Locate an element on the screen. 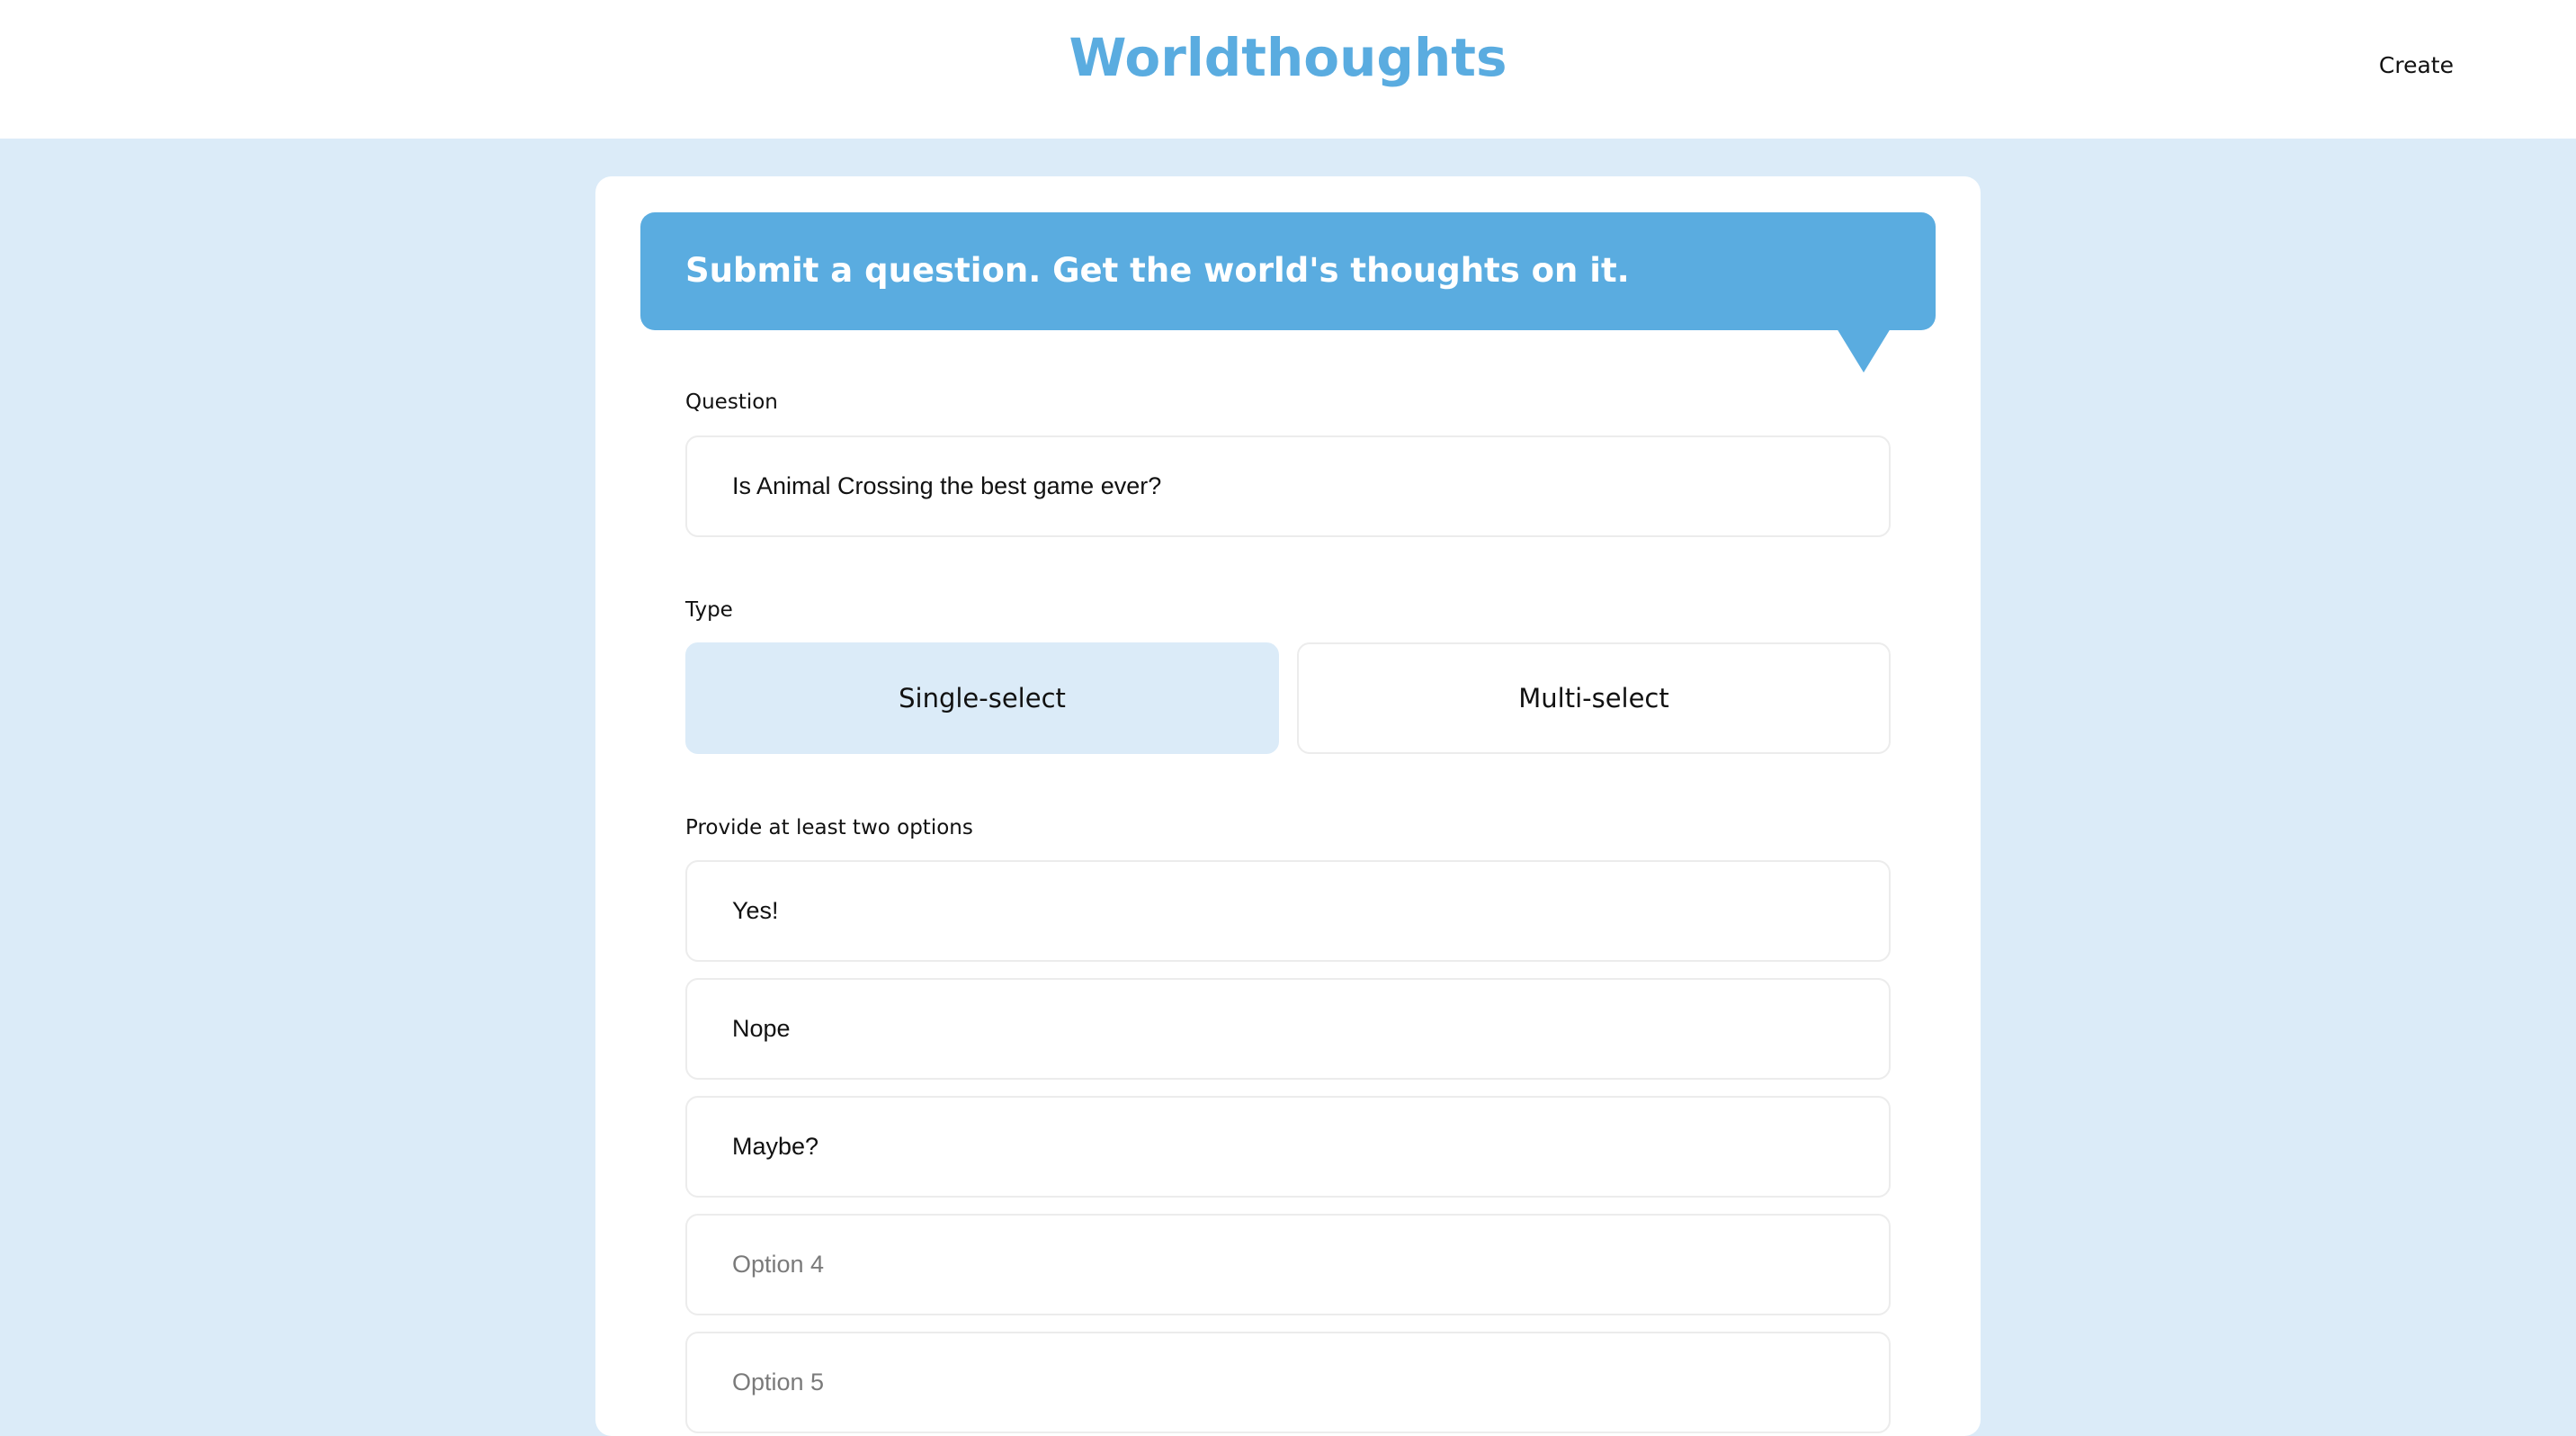 This screenshot has width=2576, height=1436. type-label: Type is located at coordinates (709, 610).